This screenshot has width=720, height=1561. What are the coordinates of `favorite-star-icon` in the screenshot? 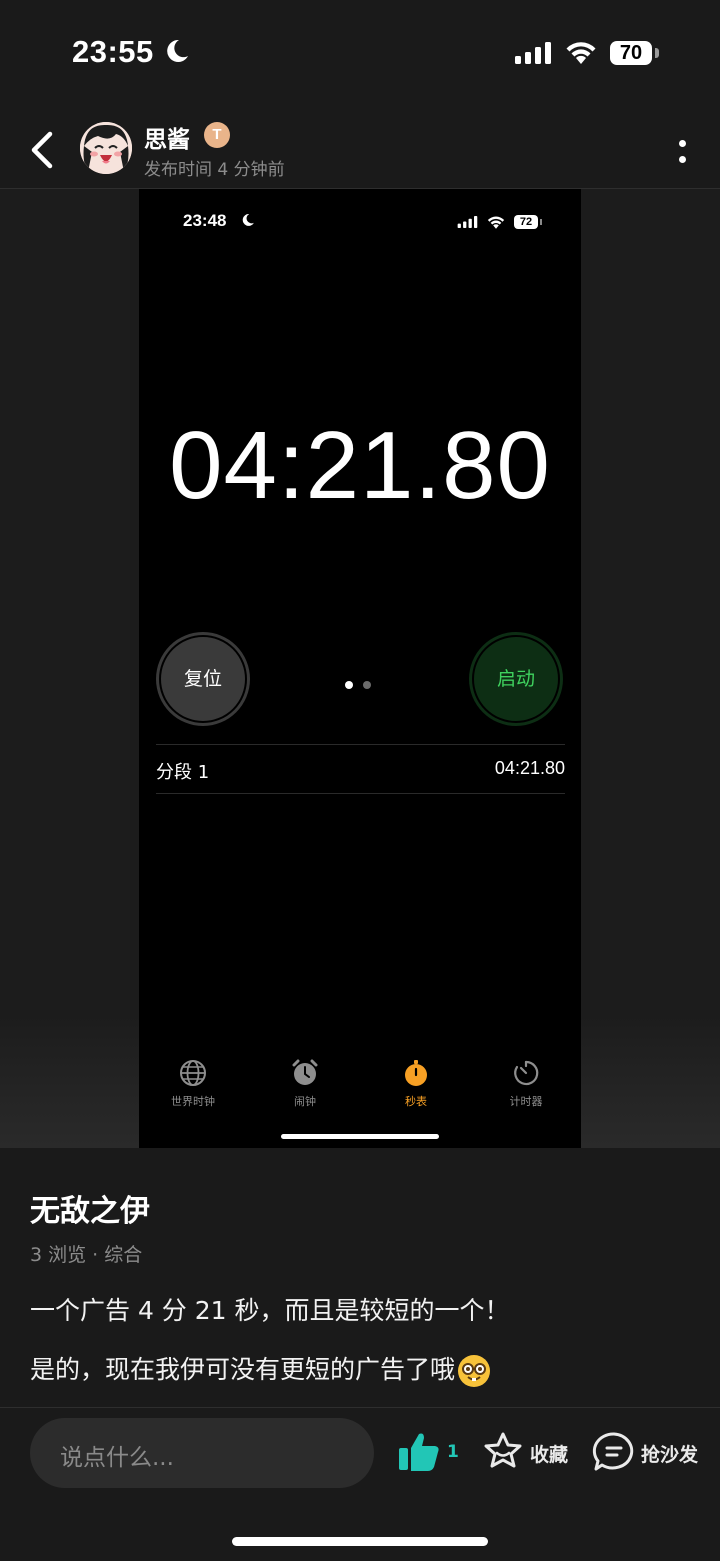 It's located at (503, 1451).